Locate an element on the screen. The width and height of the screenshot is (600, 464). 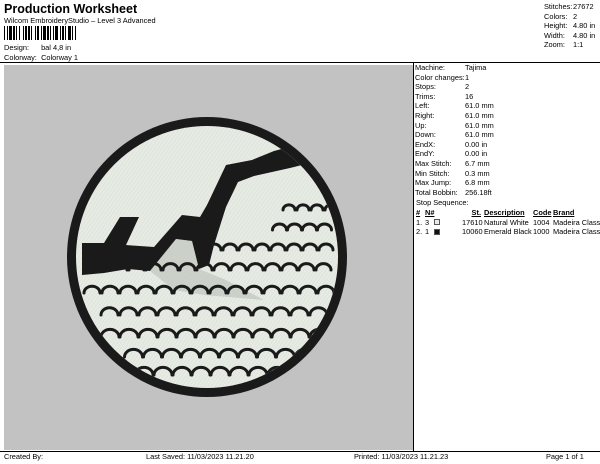
stat-value: 1:1 is located at coordinates (578, 45).